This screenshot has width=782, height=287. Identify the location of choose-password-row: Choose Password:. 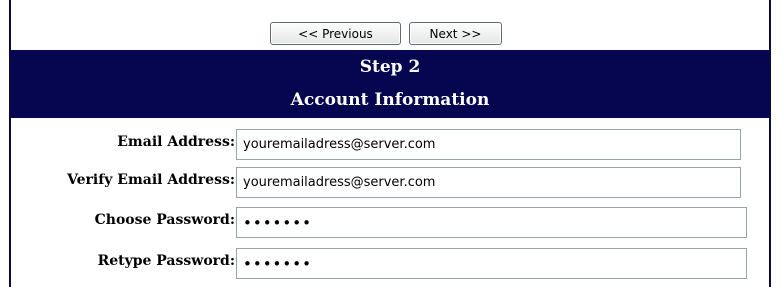
(390, 222).